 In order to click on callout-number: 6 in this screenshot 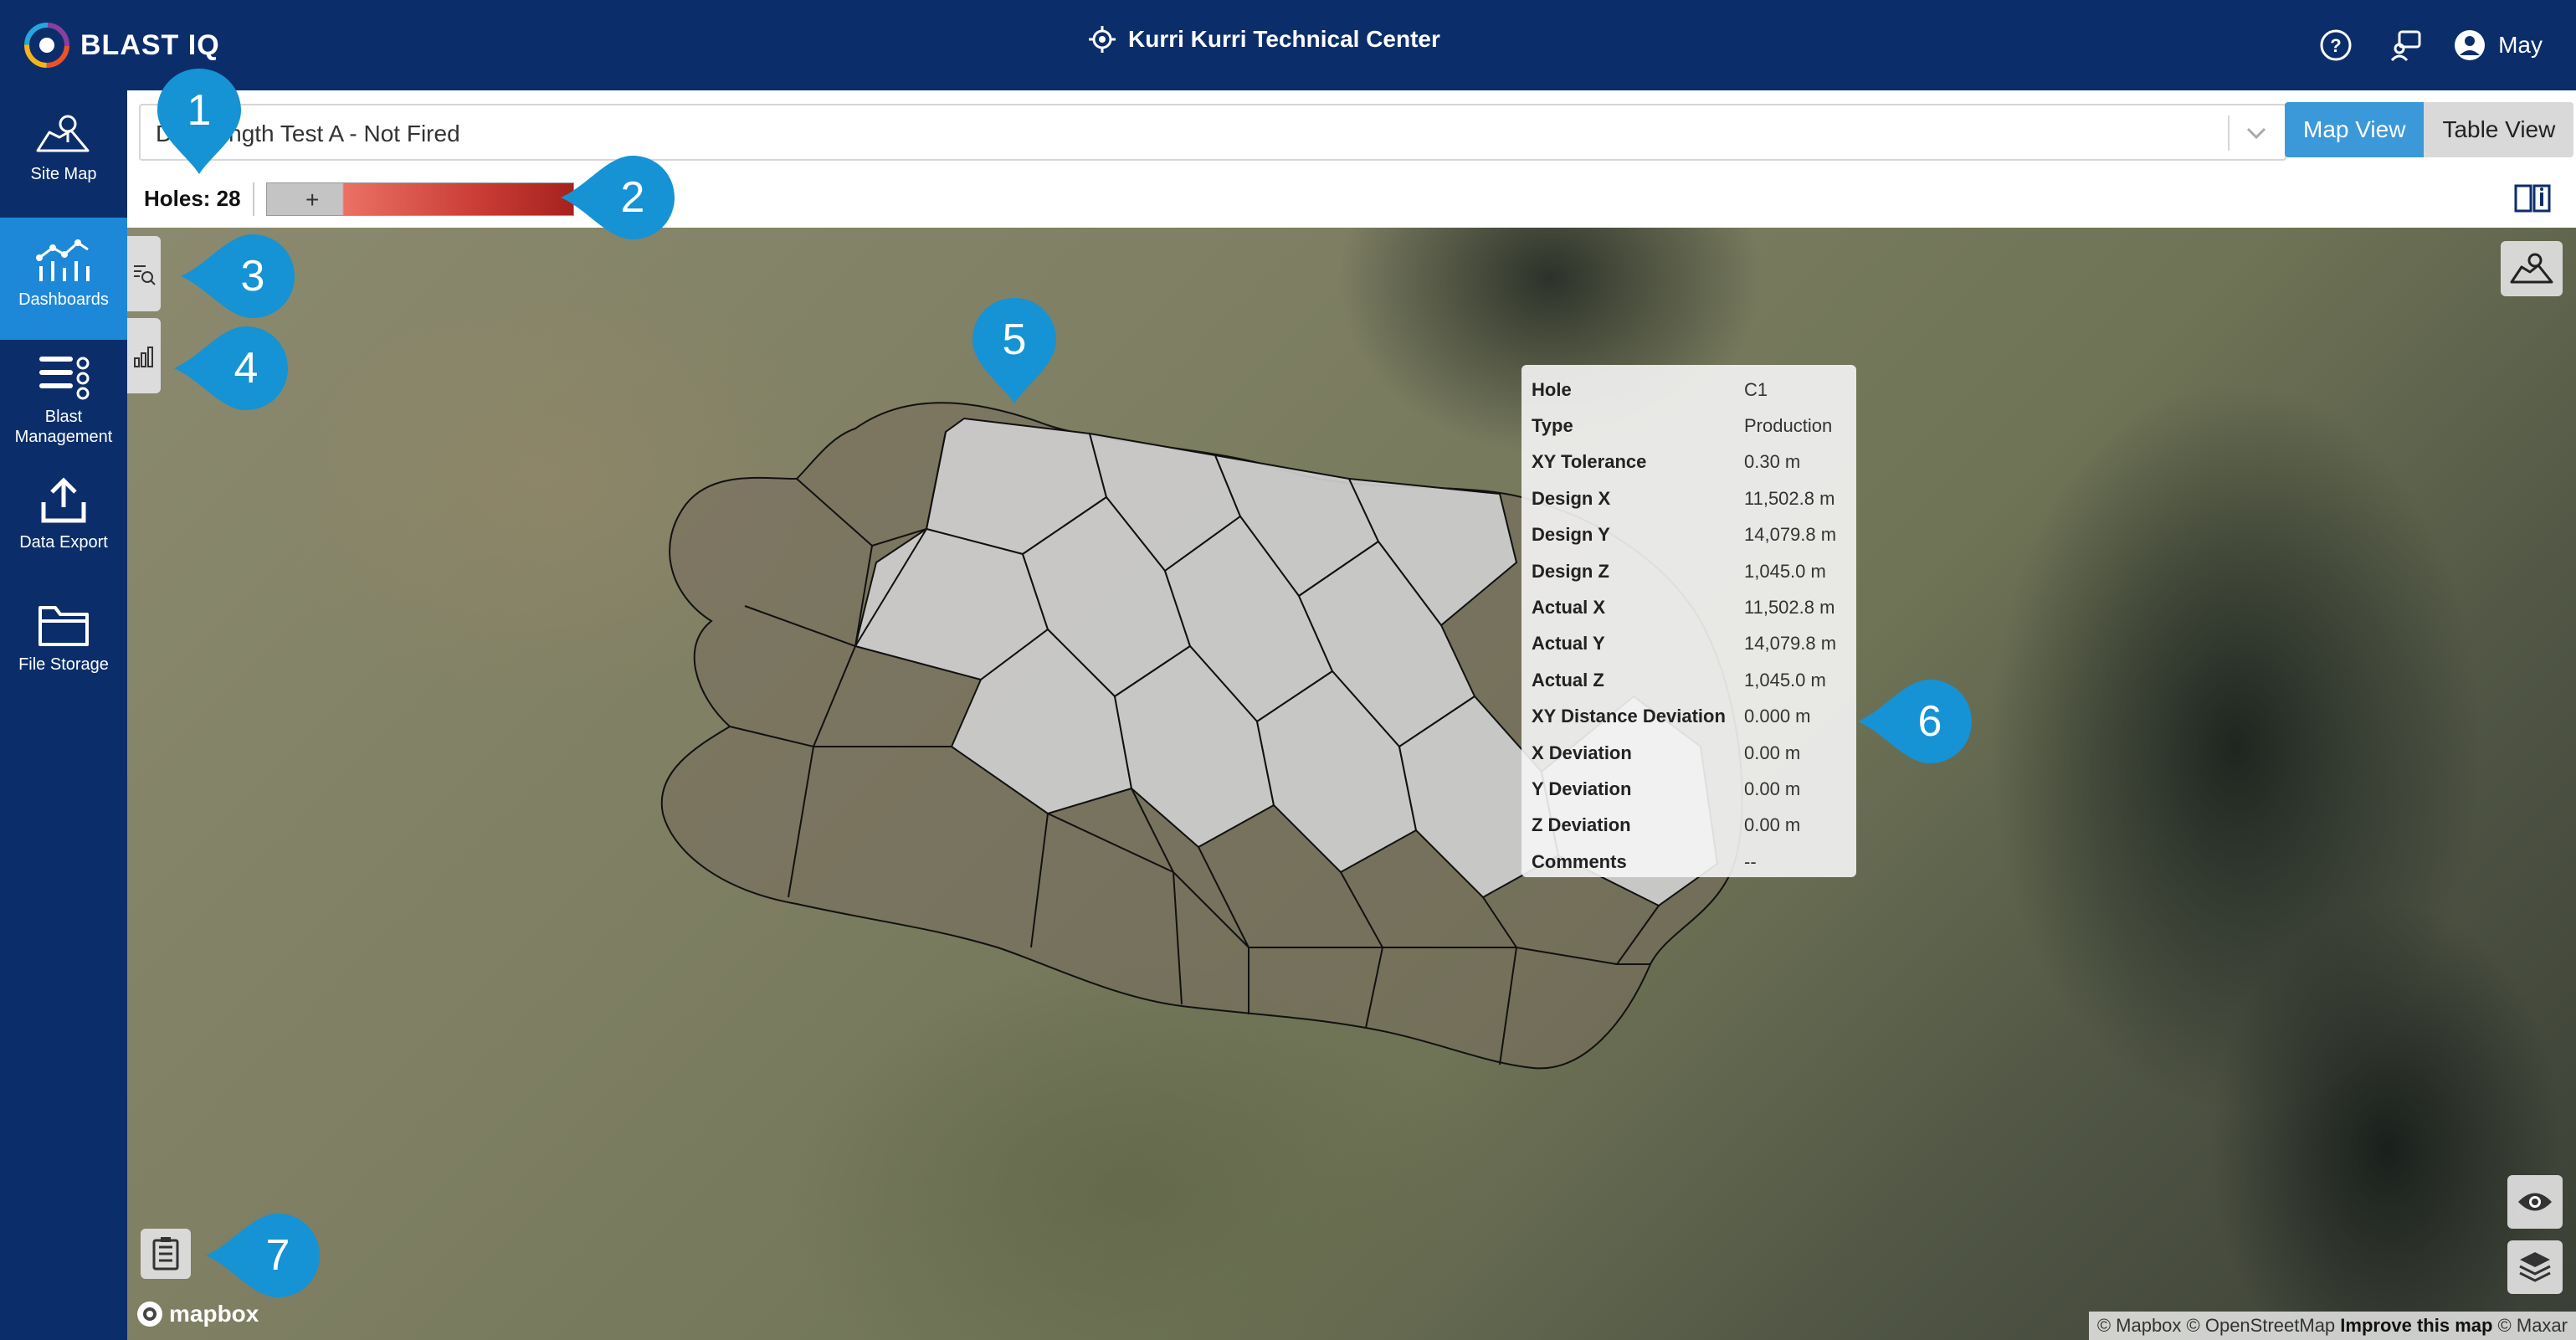, I will do `click(1929, 721)`.